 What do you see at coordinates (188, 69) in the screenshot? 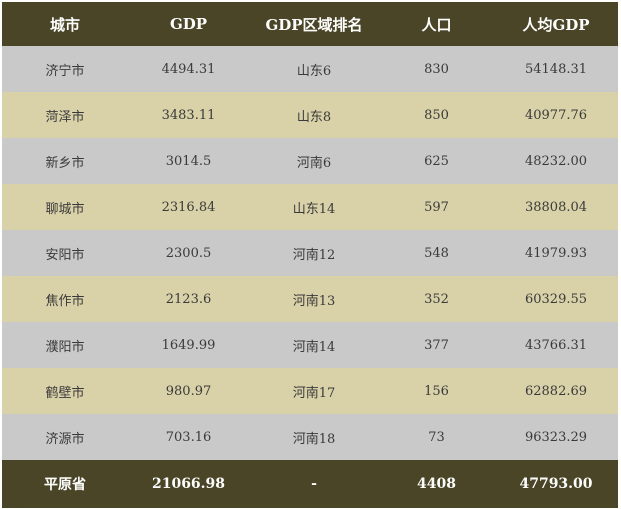
I see `cell-gdp: 4494.31` at bounding box center [188, 69].